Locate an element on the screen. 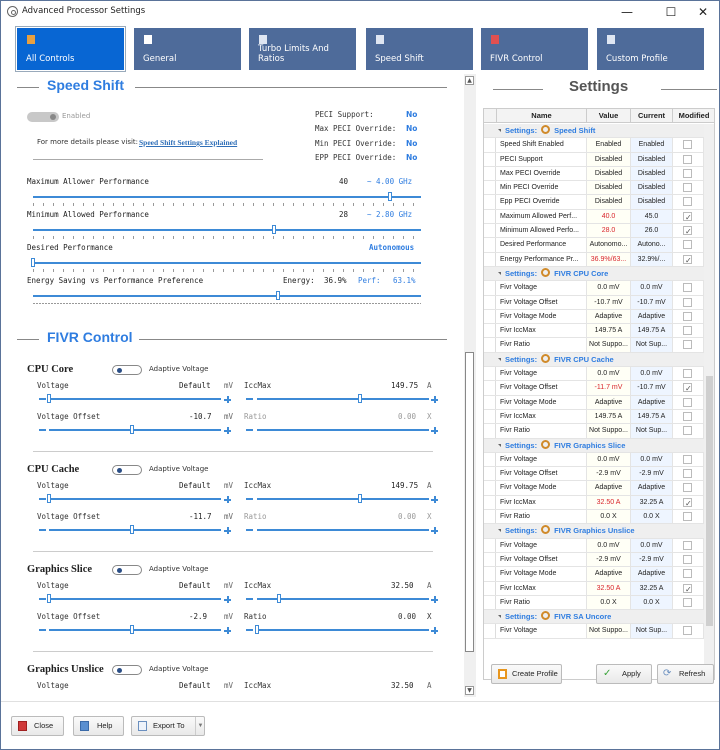 This screenshot has width=720, height=750. table-row: Epp PECI Override Disabled Disabled is located at coordinates (594, 202).